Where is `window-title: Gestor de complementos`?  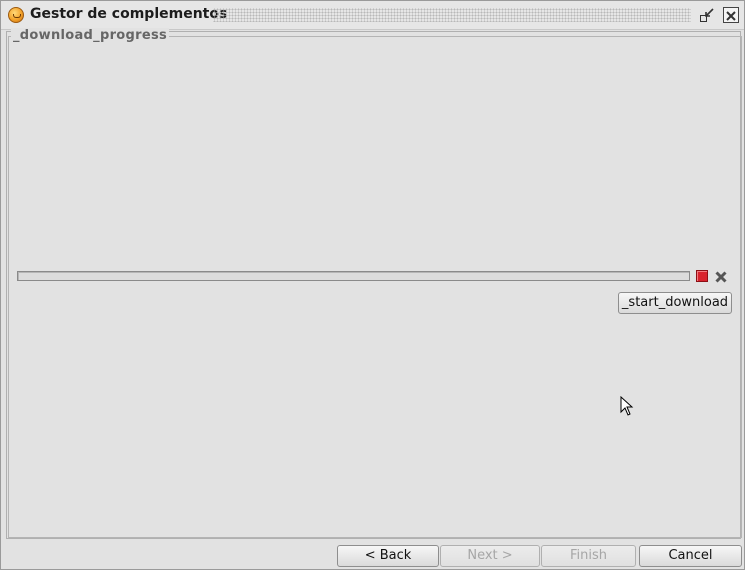 window-title: Gestor de complementos is located at coordinates (129, 14).